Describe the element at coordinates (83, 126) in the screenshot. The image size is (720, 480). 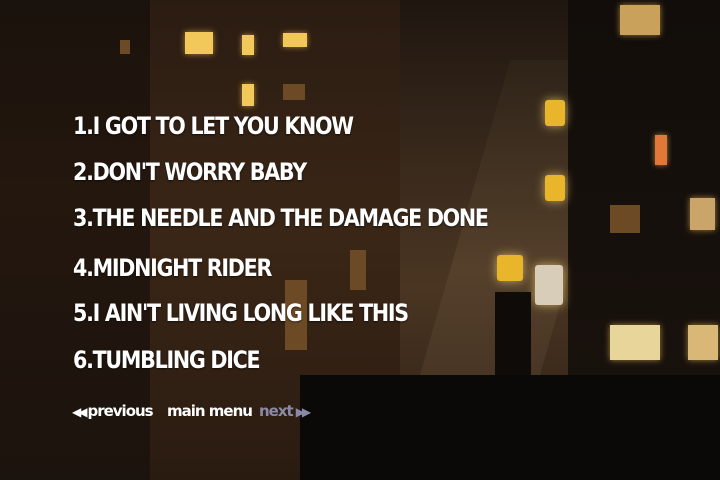
I see `track-number: 1.` at that location.